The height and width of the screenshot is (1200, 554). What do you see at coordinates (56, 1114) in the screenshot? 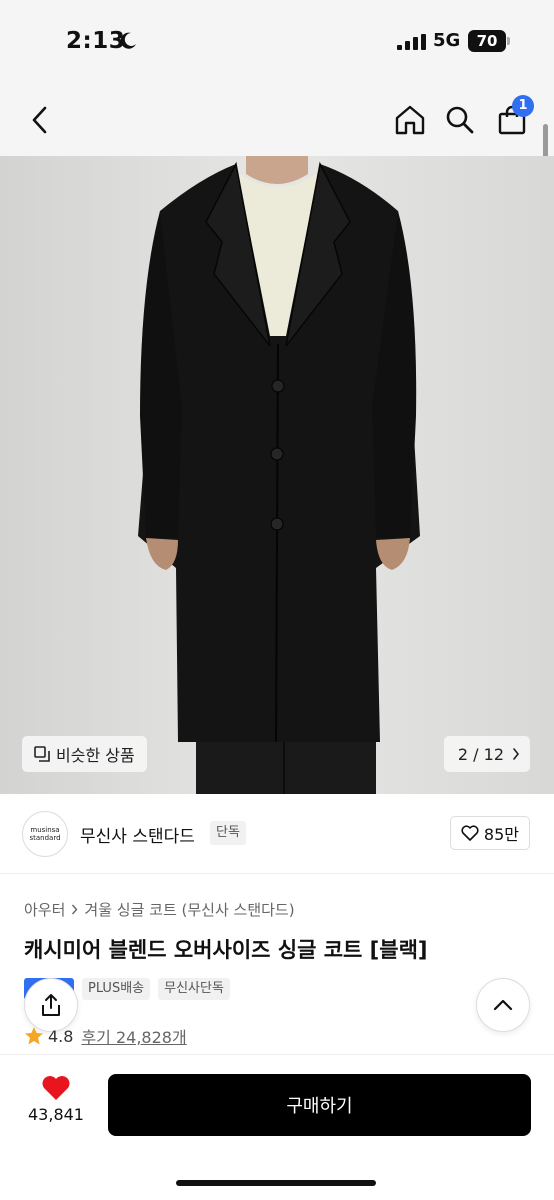
I see `like-count: 43,841` at bounding box center [56, 1114].